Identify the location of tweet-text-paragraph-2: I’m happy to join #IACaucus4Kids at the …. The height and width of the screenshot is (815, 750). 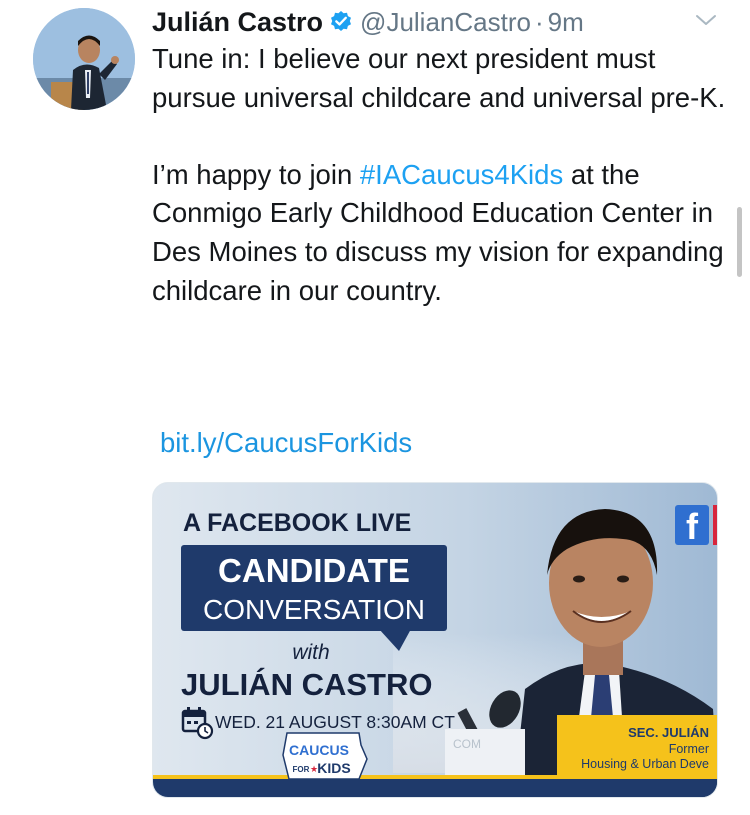
(447, 233).